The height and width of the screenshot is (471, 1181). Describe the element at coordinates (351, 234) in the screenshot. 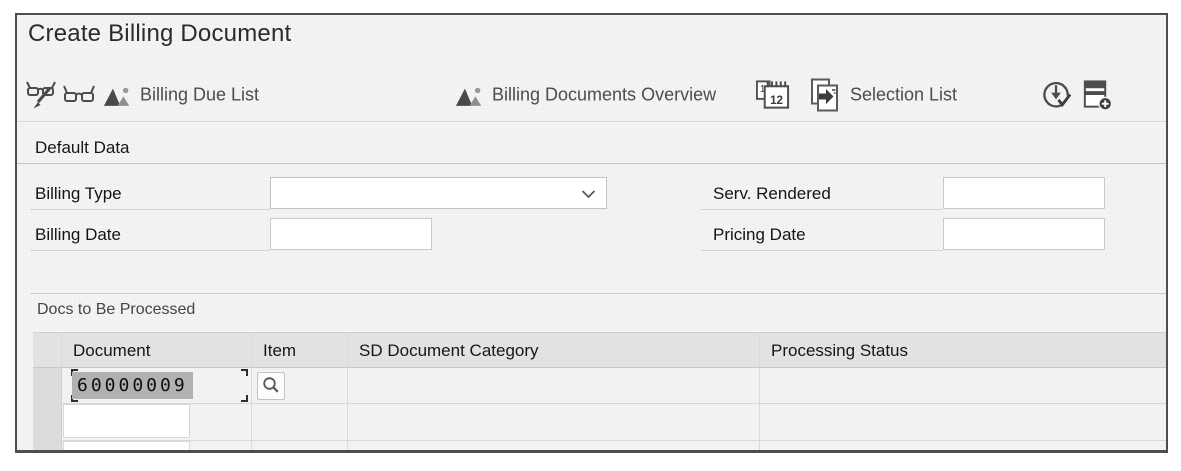

I see `billing-date-input` at that location.